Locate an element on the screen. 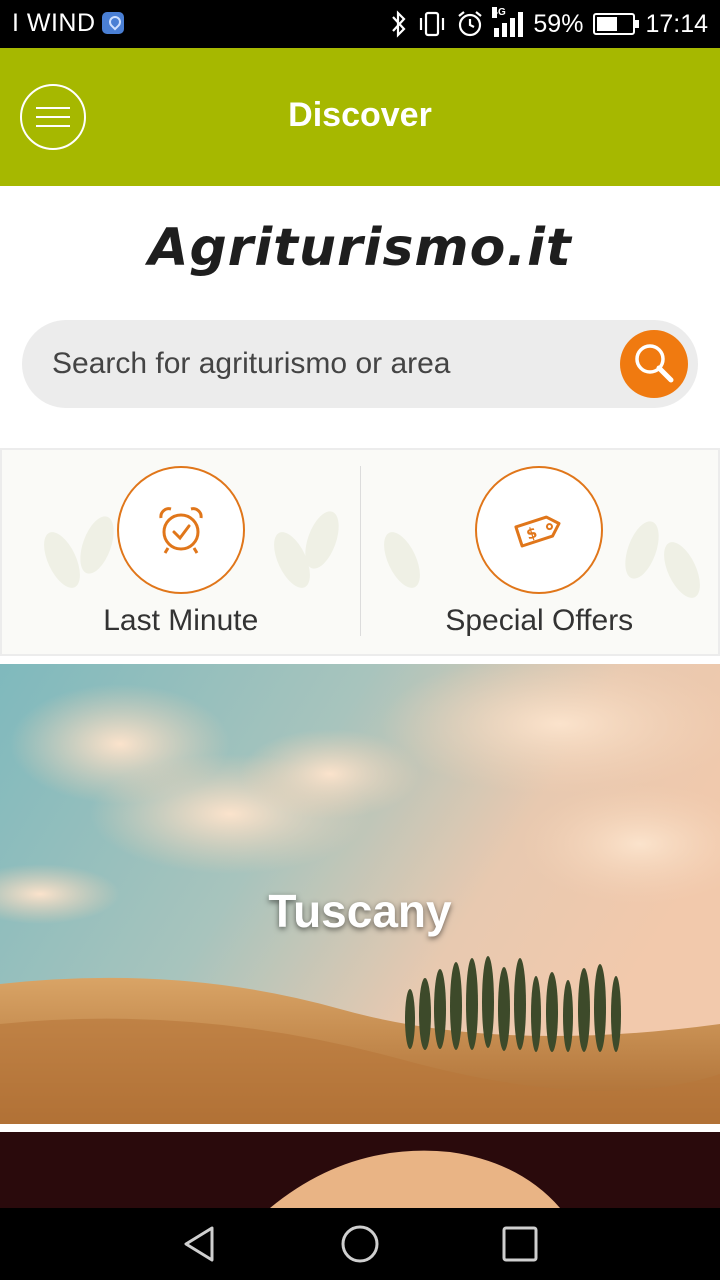 Image resolution: width=720 pixels, height=1280 pixels. app-logo: Agriturismo.it is located at coordinates (360, 248).